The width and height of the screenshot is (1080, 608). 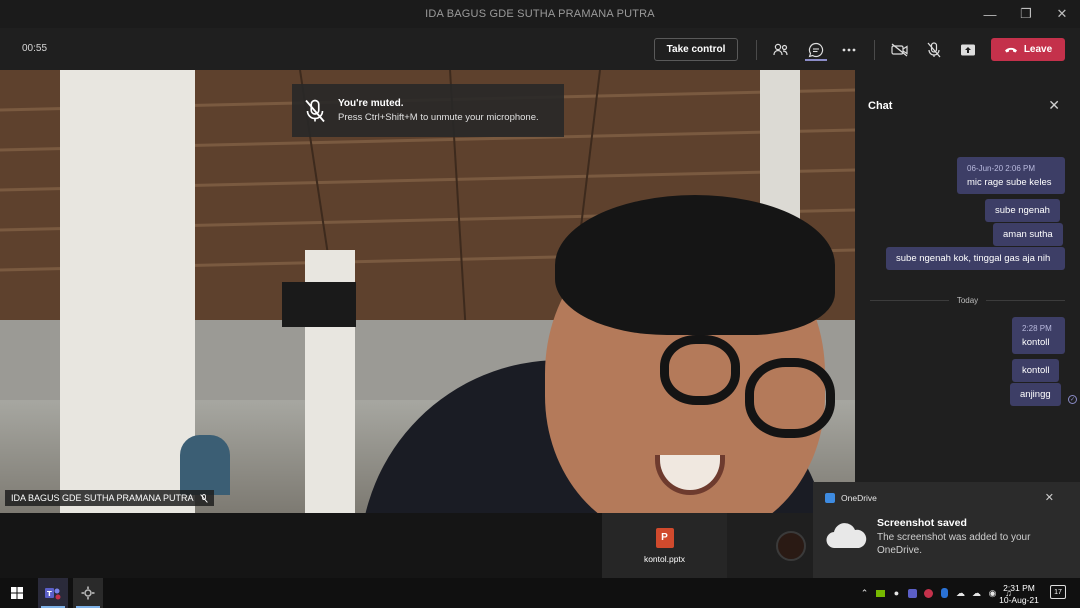 I want to click on leave-label: Leave, so click(x=1038, y=49).